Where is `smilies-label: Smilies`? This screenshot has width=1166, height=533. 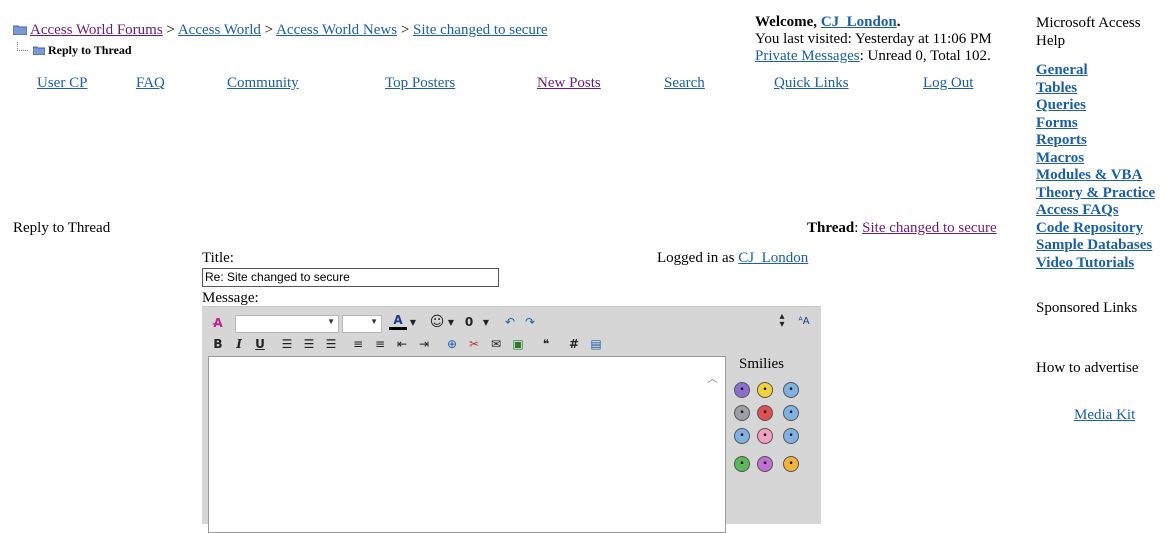
smilies-label: Smilies is located at coordinates (762, 364).